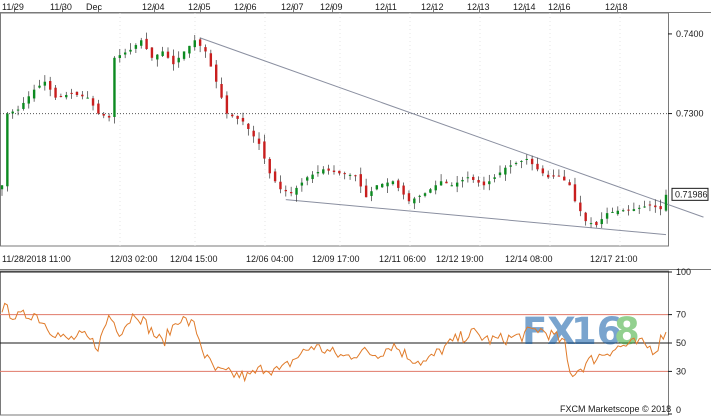 This screenshot has height=416, width=711. Describe the element at coordinates (245, 7) in the screenshot. I see `top-date-label: 12/06` at that location.